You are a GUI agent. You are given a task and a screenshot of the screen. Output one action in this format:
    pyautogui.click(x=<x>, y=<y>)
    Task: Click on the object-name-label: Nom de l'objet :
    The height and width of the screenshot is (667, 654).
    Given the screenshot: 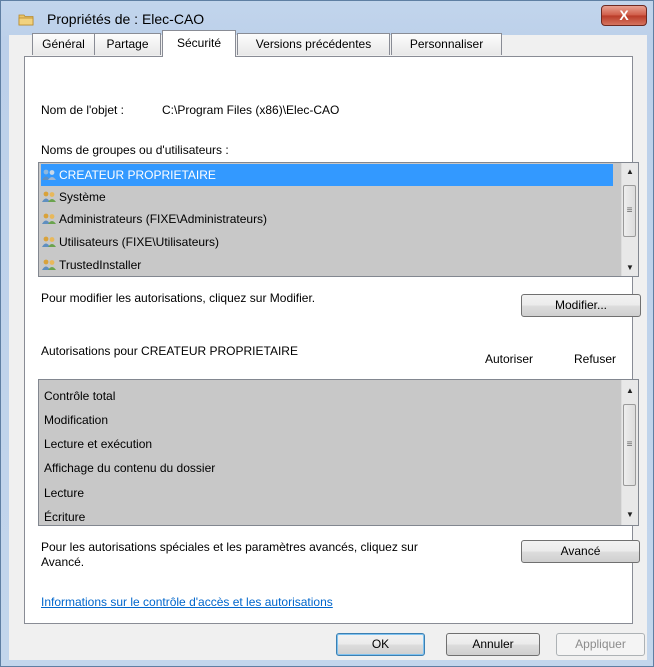 What is the action you would take?
    pyautogui.click(x=82, y=110)
    